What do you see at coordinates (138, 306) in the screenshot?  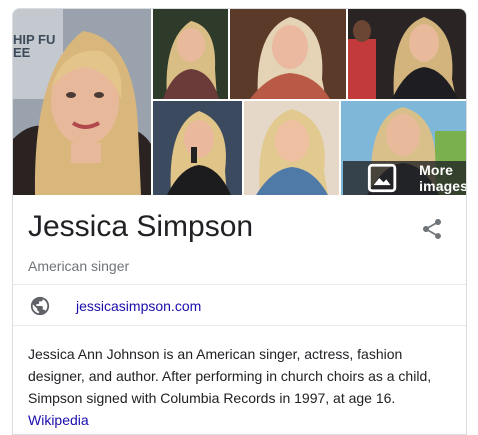 I see `website-link: jessicasimpson.com` at bounding box center [138, 306].